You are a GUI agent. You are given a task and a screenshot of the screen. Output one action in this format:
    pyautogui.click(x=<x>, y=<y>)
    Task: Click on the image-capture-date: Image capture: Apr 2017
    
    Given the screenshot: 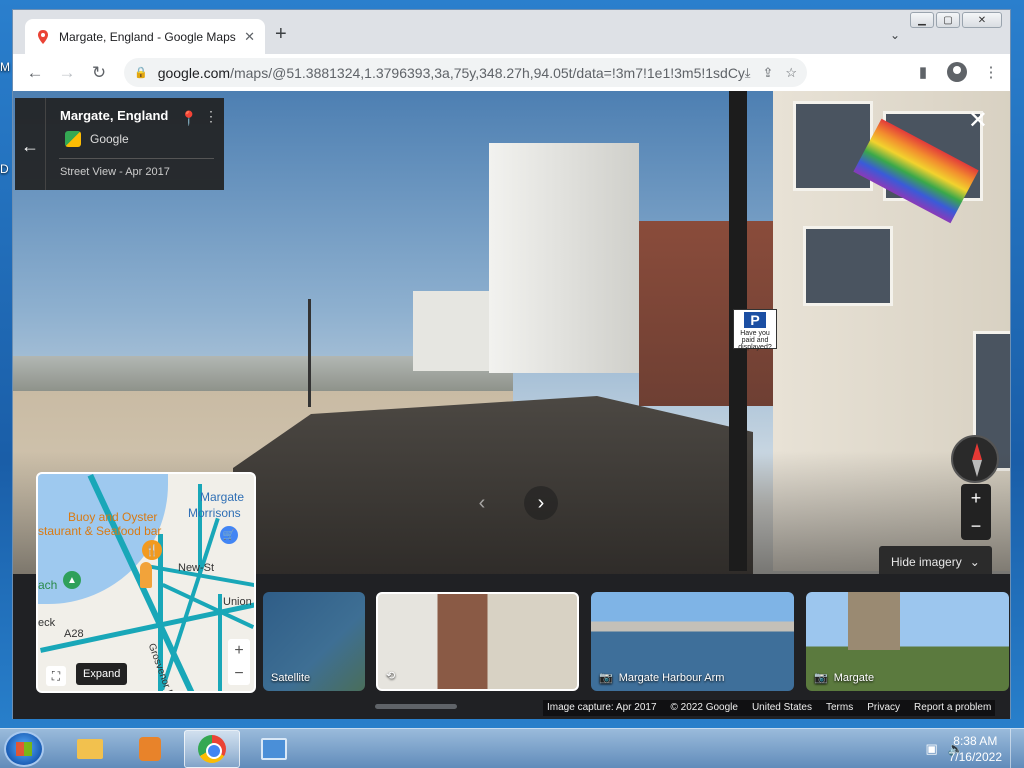 What is the action you would take?
    pyautogui.click(x=602, y=707)
    